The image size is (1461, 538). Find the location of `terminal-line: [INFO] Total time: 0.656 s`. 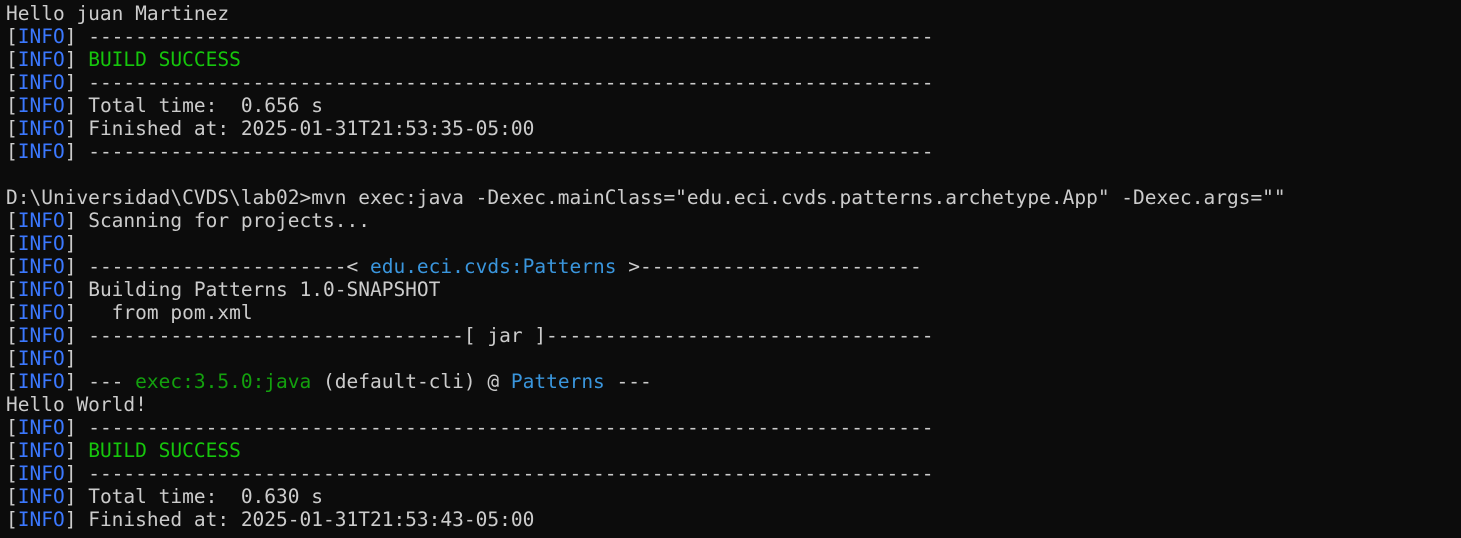

terminal-line: [INFO] Total time: 0.656 s is located at coordinates (733, 105).